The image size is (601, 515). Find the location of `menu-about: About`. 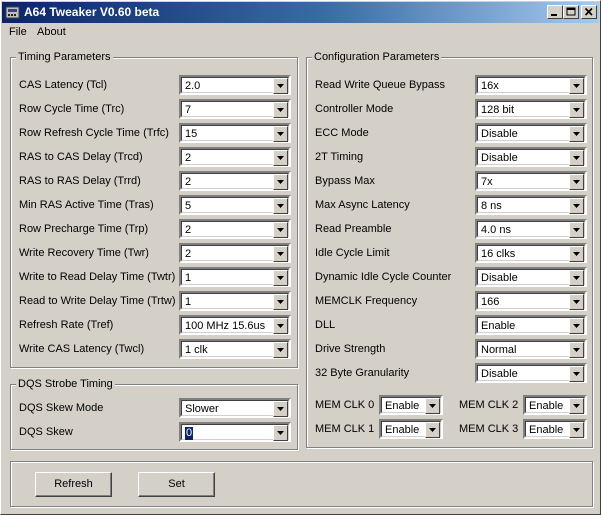

menu-about: About is located at coordinates (51, 32).